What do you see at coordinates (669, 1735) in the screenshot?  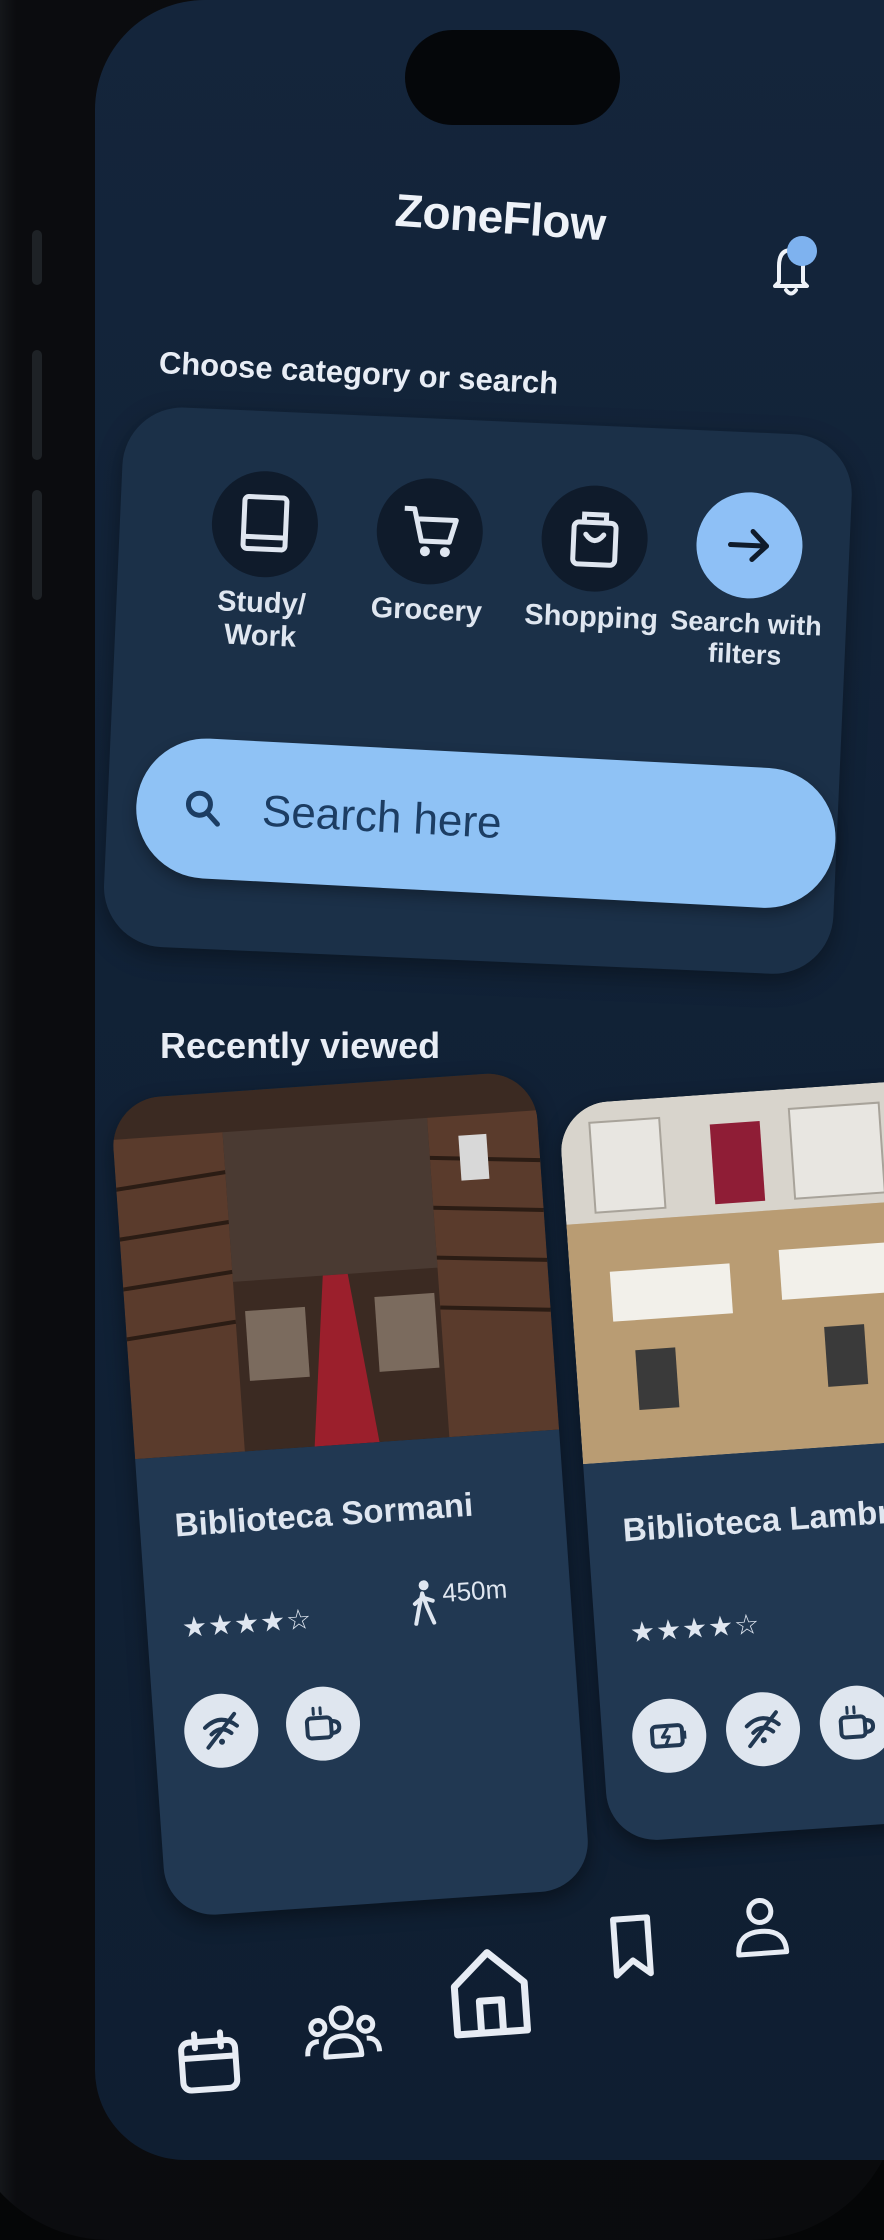 I see `charging-icon` at bounding box center [669, 1735].